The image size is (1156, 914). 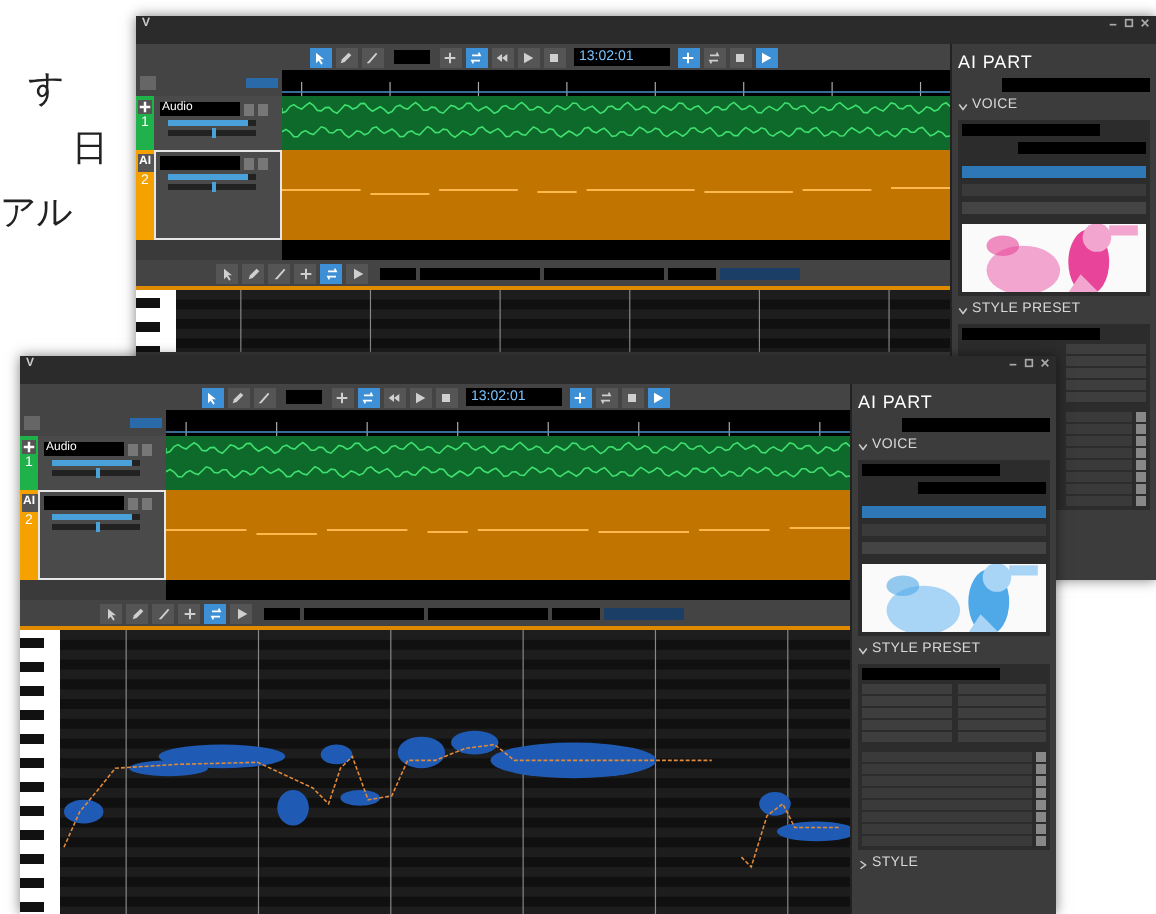 What do you see at coordinates (145, 107) in the screenshot?
I see `plus-icon` at bounding box center [145, 107].